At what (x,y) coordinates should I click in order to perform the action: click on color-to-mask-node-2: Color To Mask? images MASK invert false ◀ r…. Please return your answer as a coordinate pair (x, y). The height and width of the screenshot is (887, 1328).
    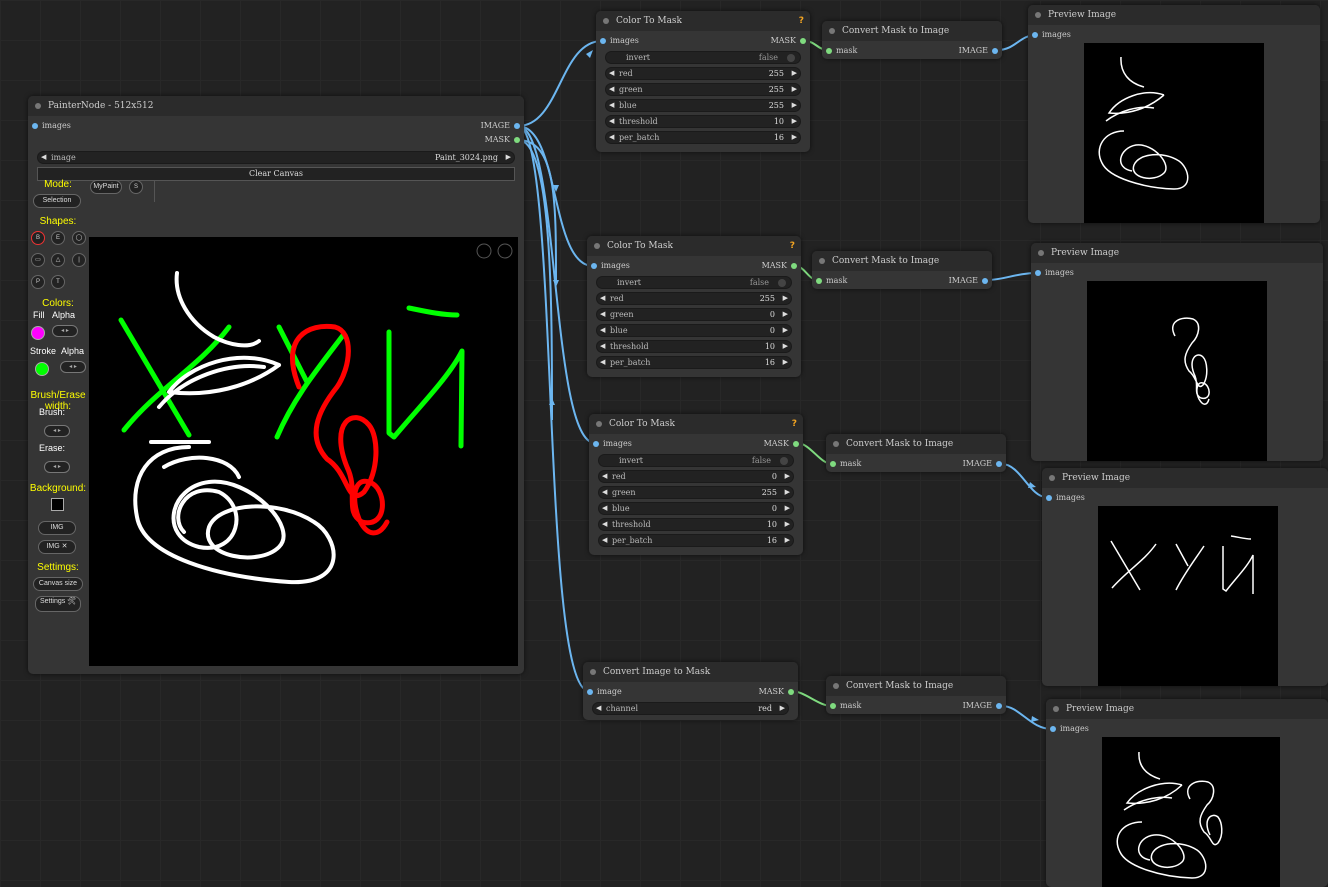
    Looking at the image, I should click on (694, 306).